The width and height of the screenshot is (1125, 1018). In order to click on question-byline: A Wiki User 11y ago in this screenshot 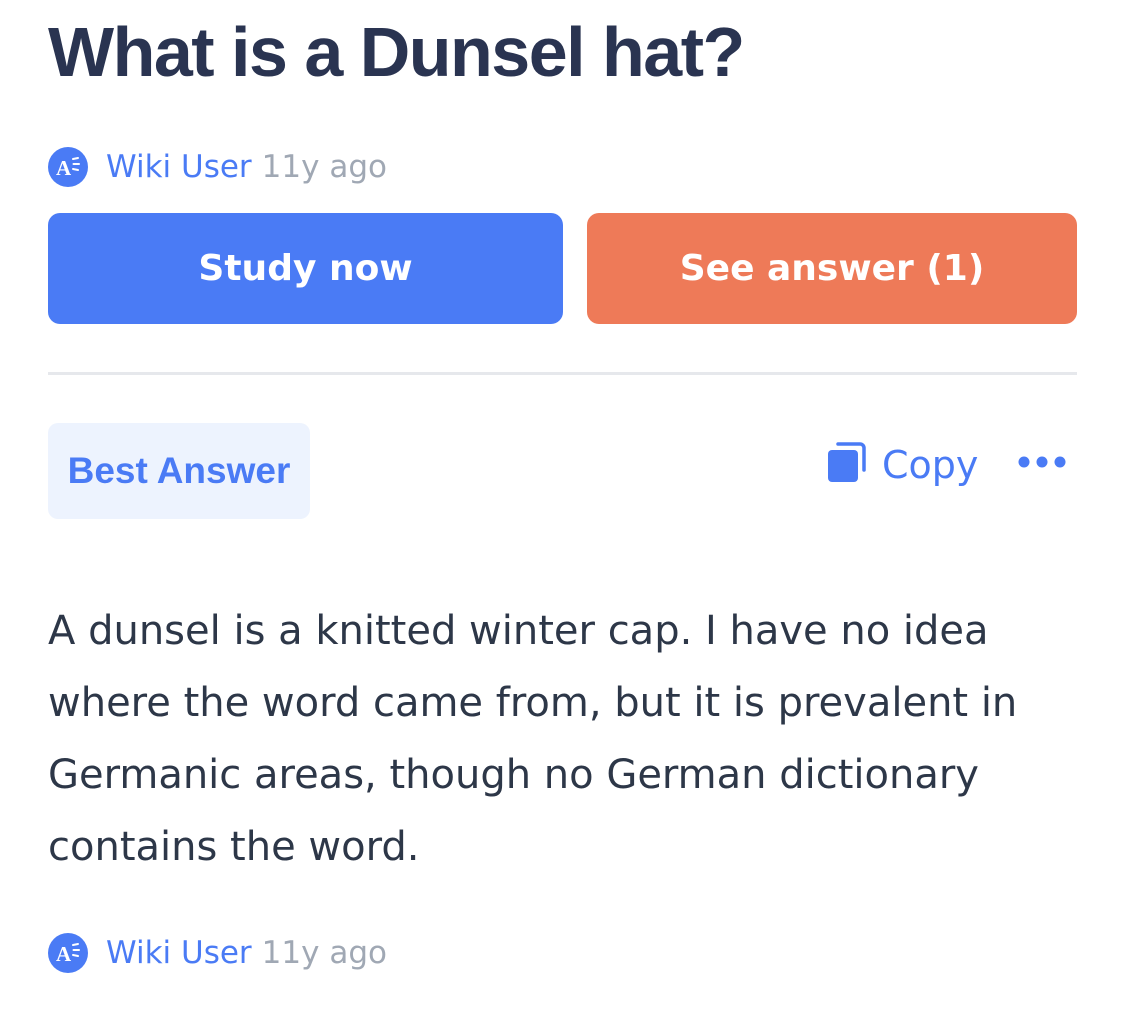, I will do `click(217, 167)`.